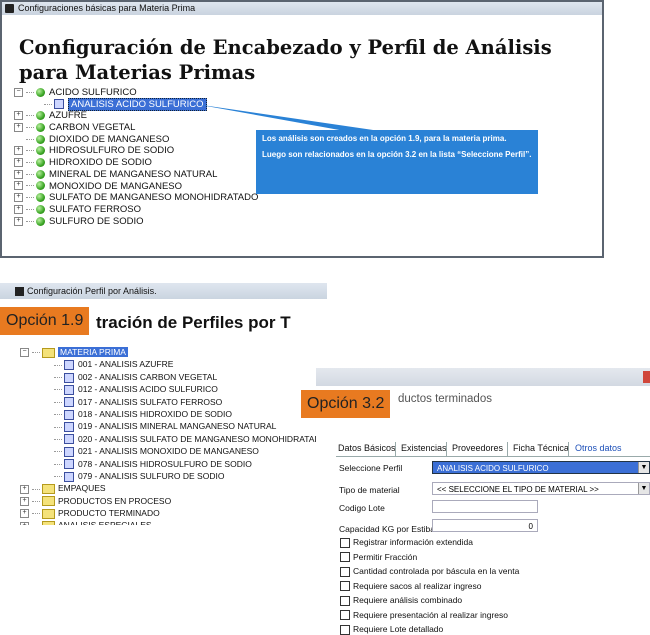 Image resolution: width=650 pixels, height=635 pixels. I want to click on perfil-item-label: 001 - ANALISIS AZUFRE, so click(126, 364).